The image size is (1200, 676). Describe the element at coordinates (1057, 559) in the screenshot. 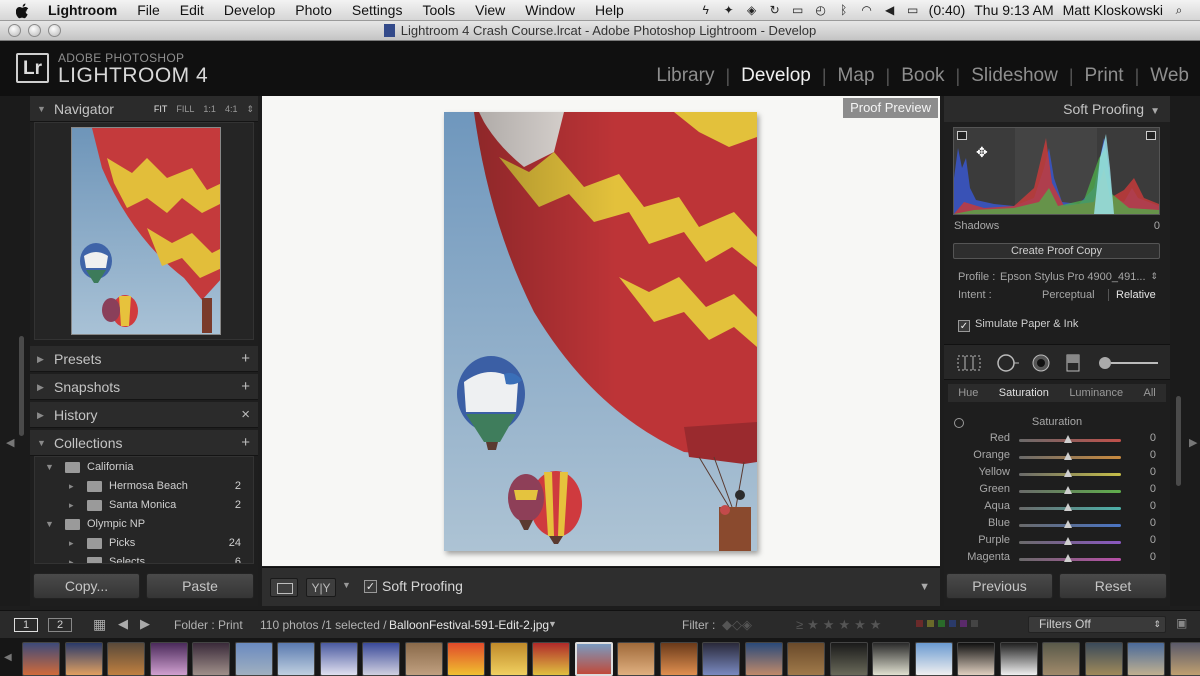

I see `saturation-slider-magenta: Magenta 0` at that location.